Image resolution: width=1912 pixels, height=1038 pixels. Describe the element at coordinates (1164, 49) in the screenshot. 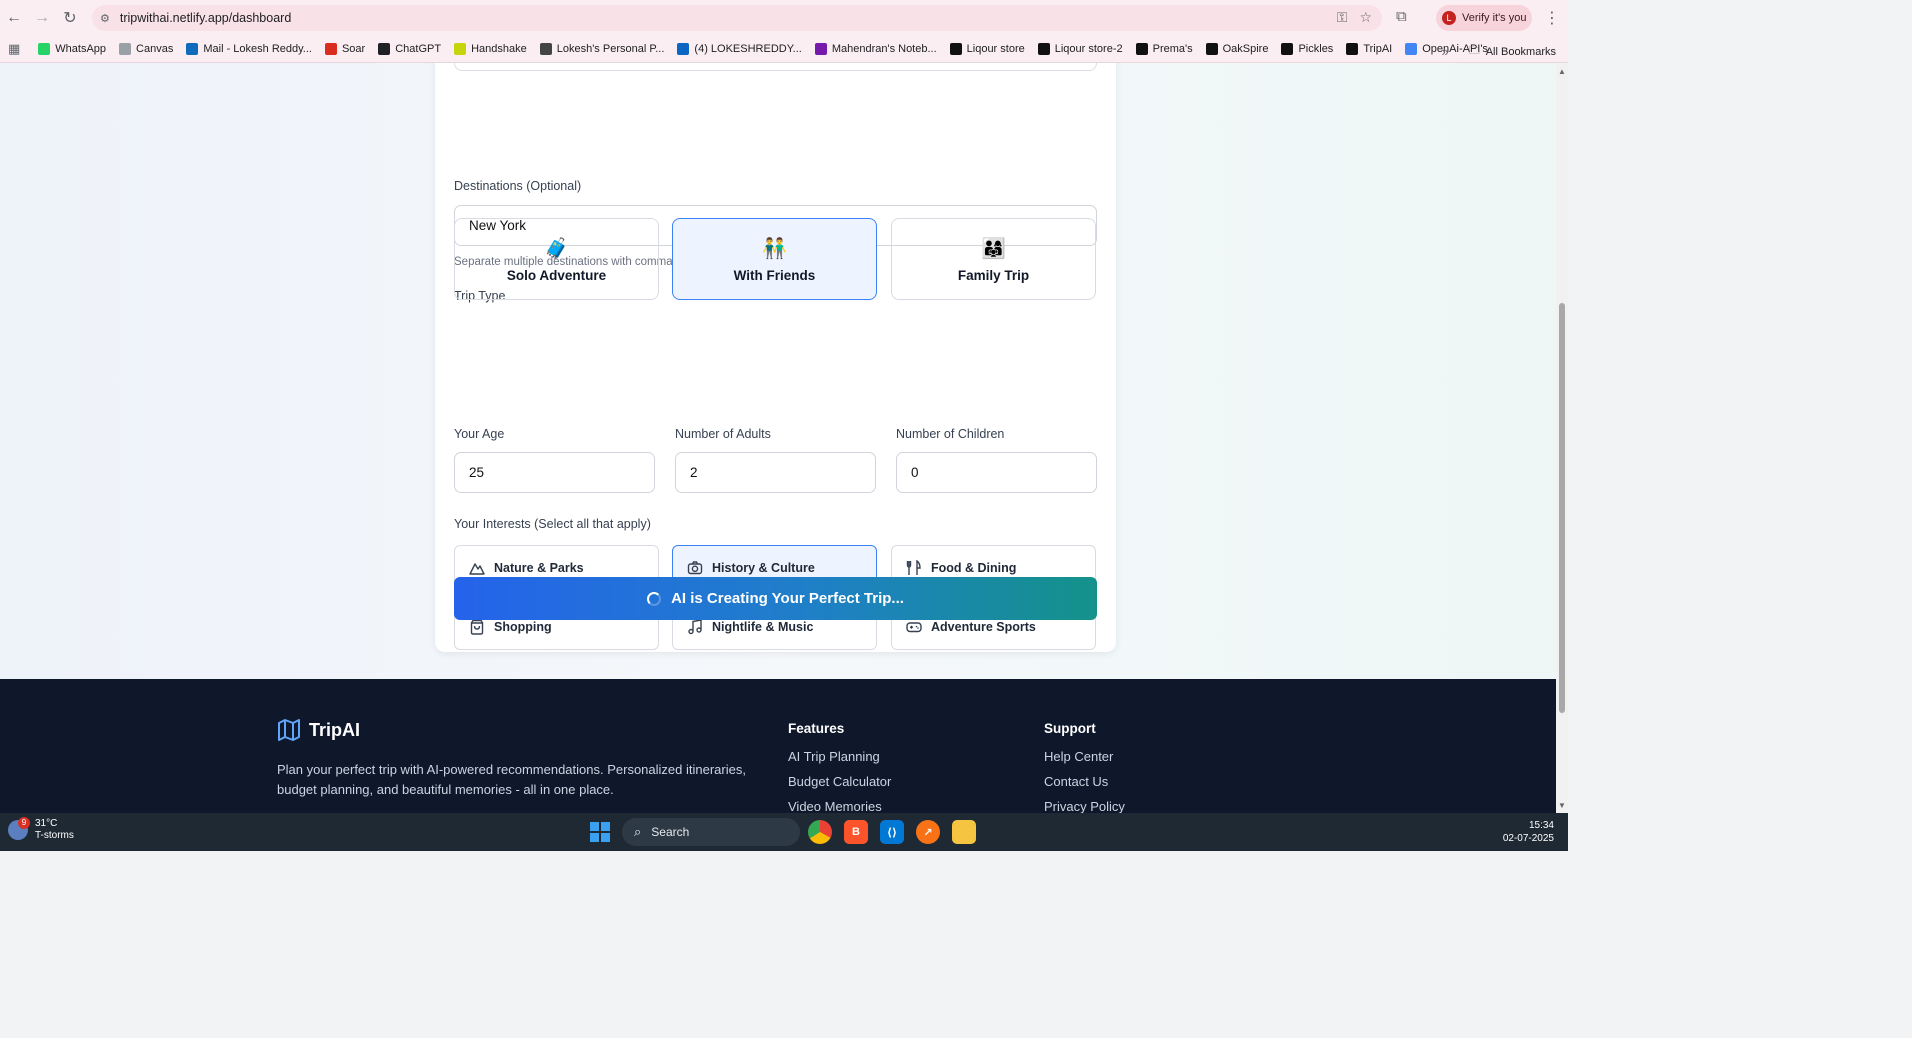

I see `bookmark-item: Prema's` at that location.